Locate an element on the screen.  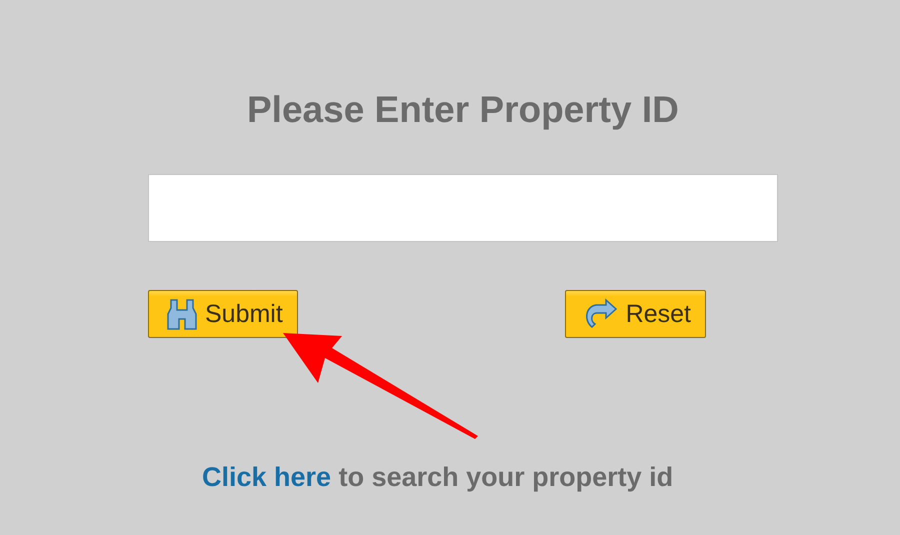
search-hint-text: Click here to search your property id is located at coordinates (438, 477).